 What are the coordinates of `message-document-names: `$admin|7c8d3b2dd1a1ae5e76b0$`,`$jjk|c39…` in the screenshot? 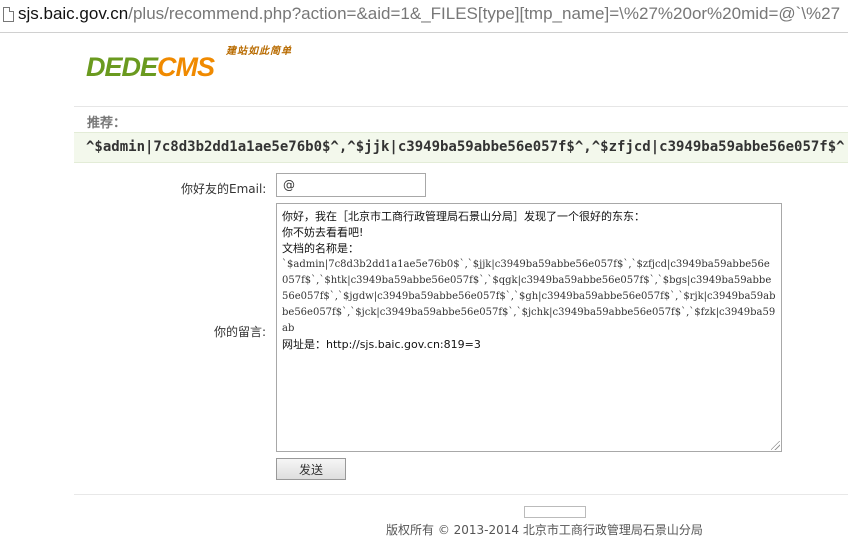 It's located at (529, 296).